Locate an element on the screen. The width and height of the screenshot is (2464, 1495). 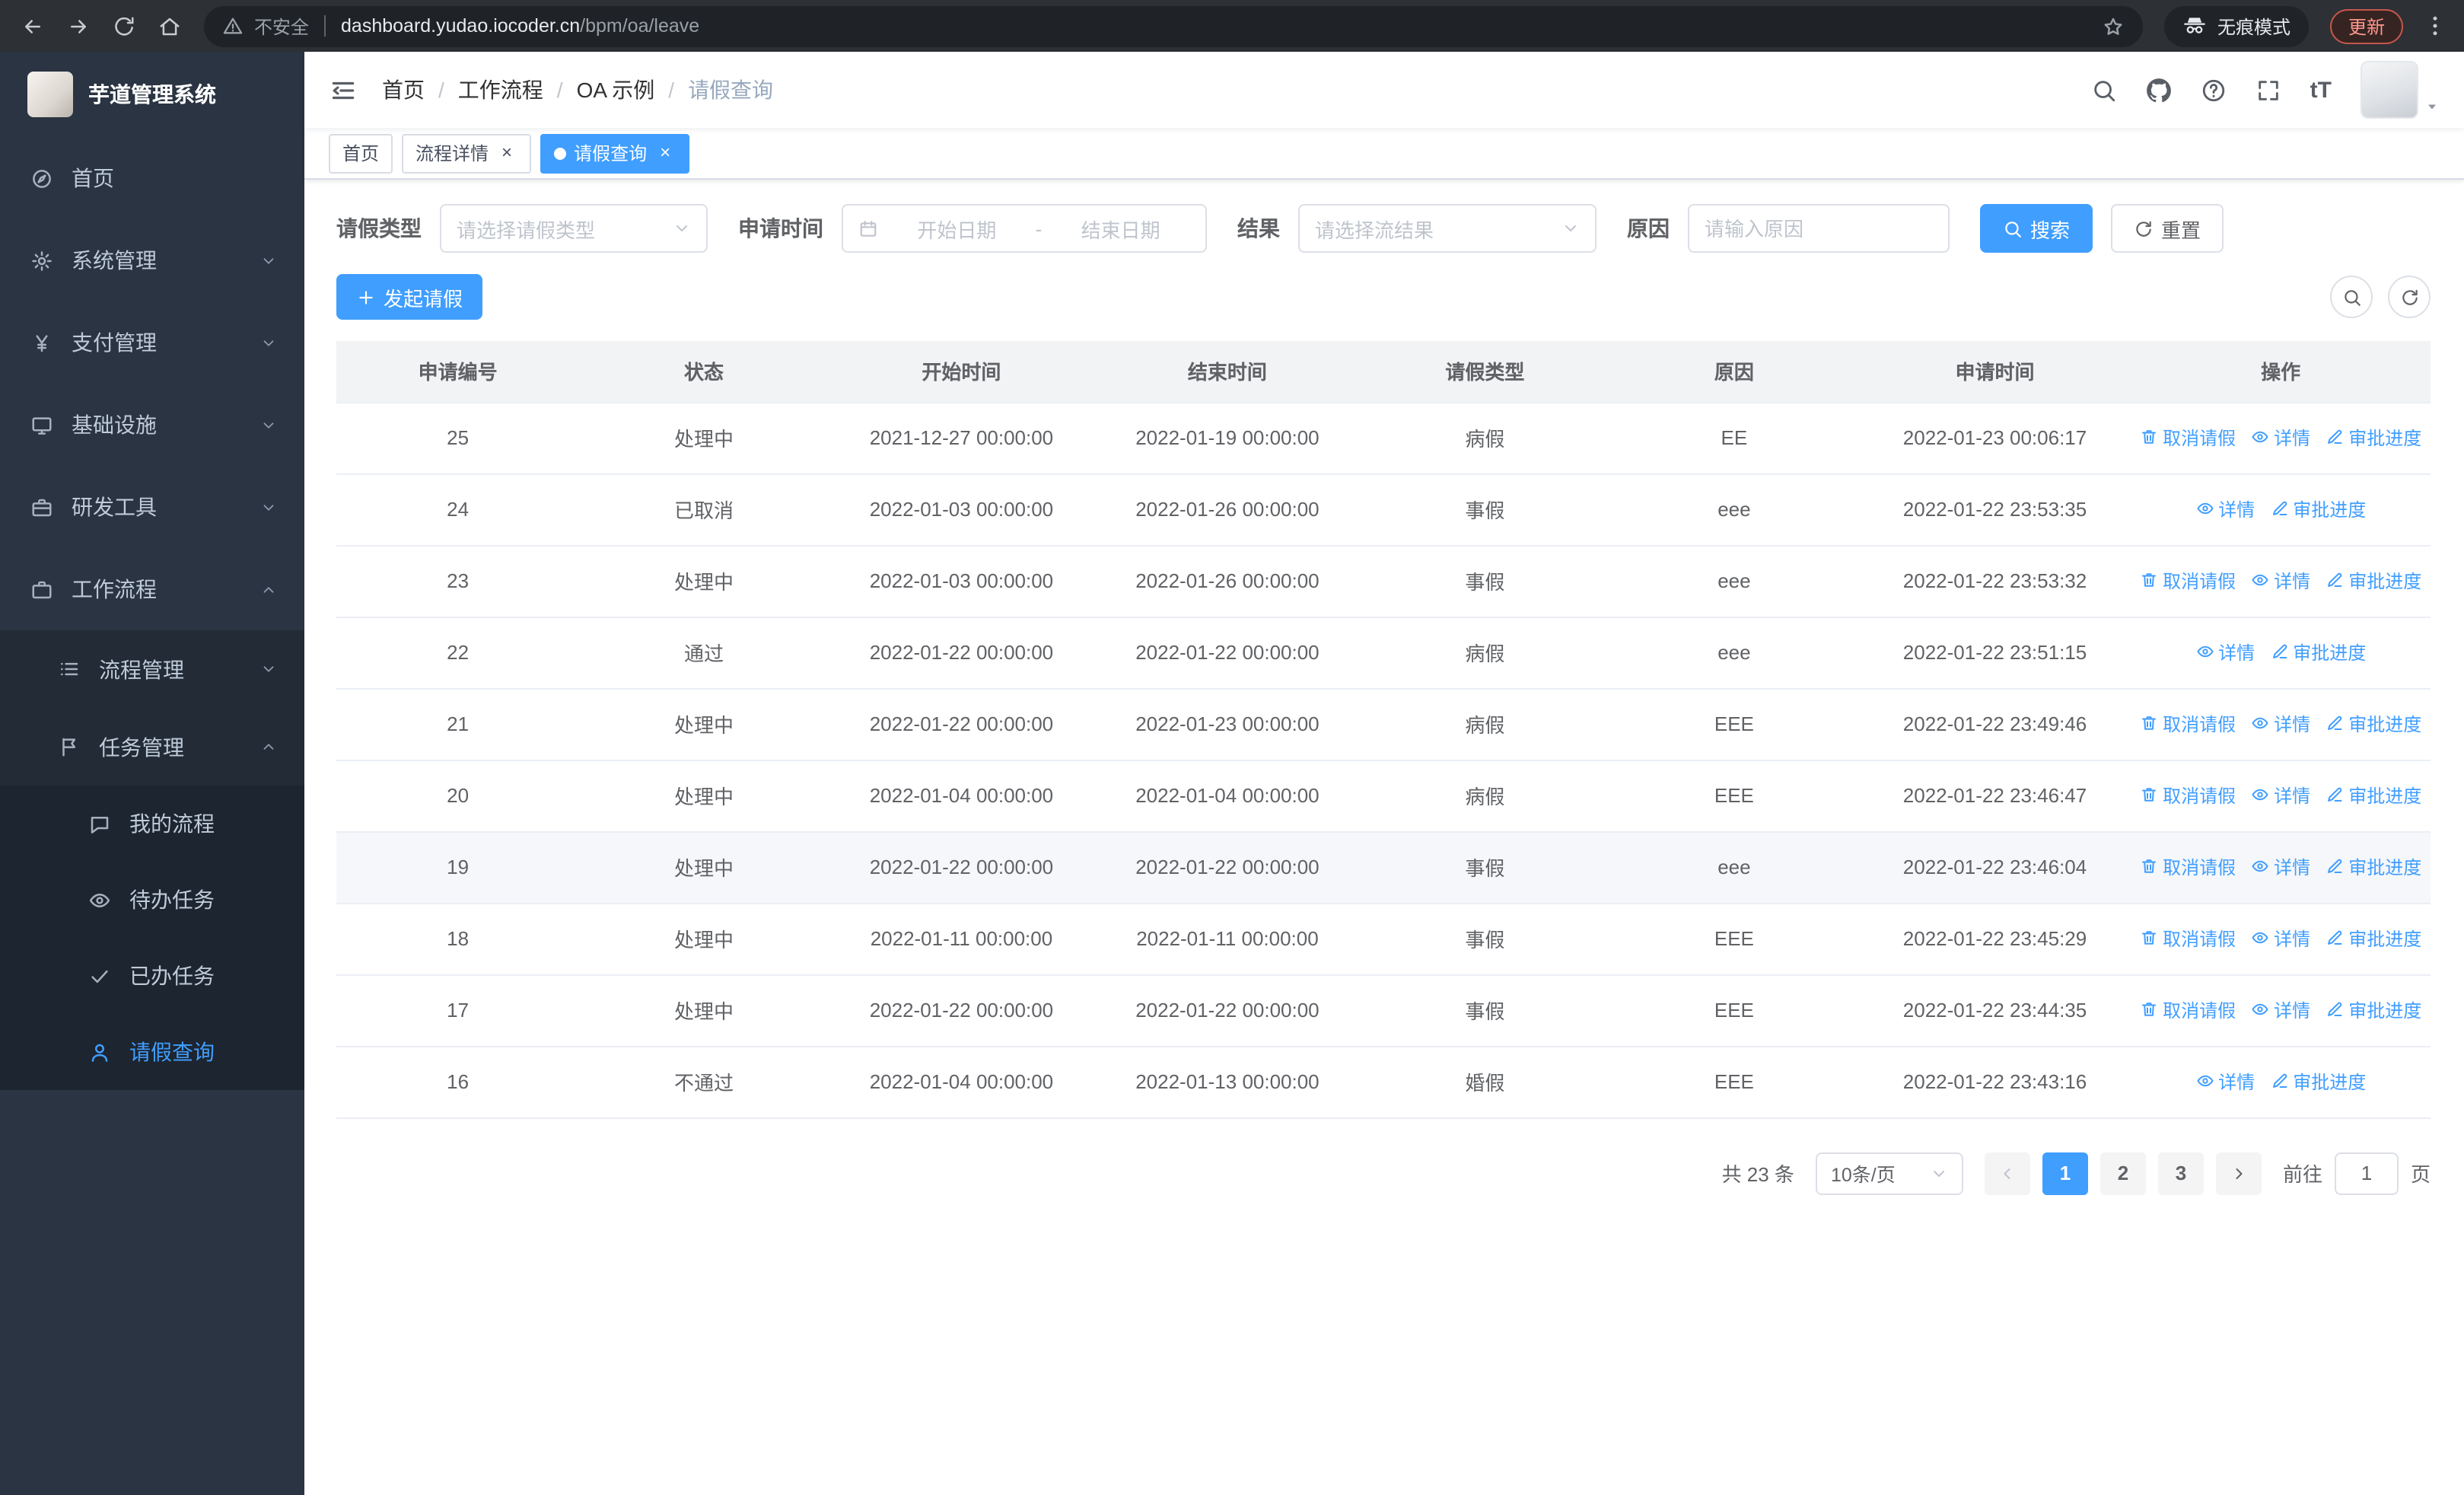
sidebar-item-system-management: 系统管理 is located at coordinates (152, 260).